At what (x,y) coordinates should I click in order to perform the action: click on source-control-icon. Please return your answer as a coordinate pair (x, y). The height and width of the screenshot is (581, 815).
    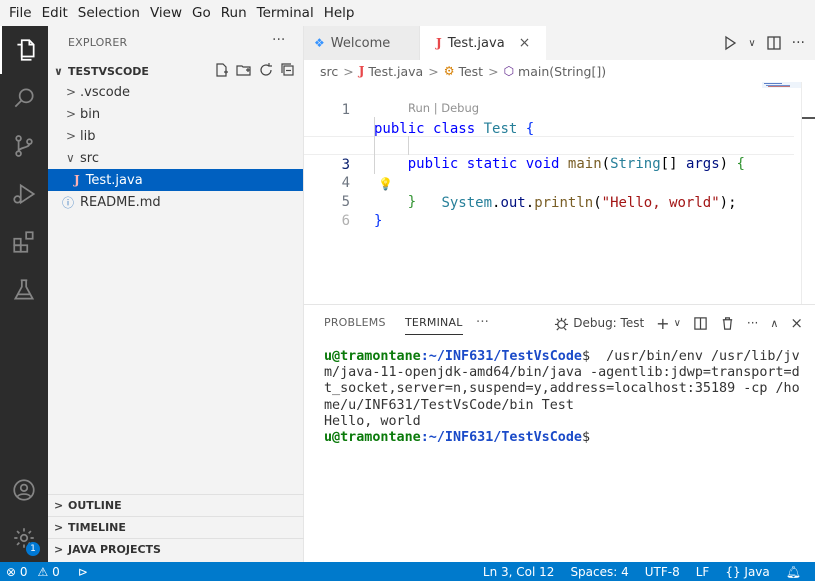
    Looking at the image, I should click on (24, 146).